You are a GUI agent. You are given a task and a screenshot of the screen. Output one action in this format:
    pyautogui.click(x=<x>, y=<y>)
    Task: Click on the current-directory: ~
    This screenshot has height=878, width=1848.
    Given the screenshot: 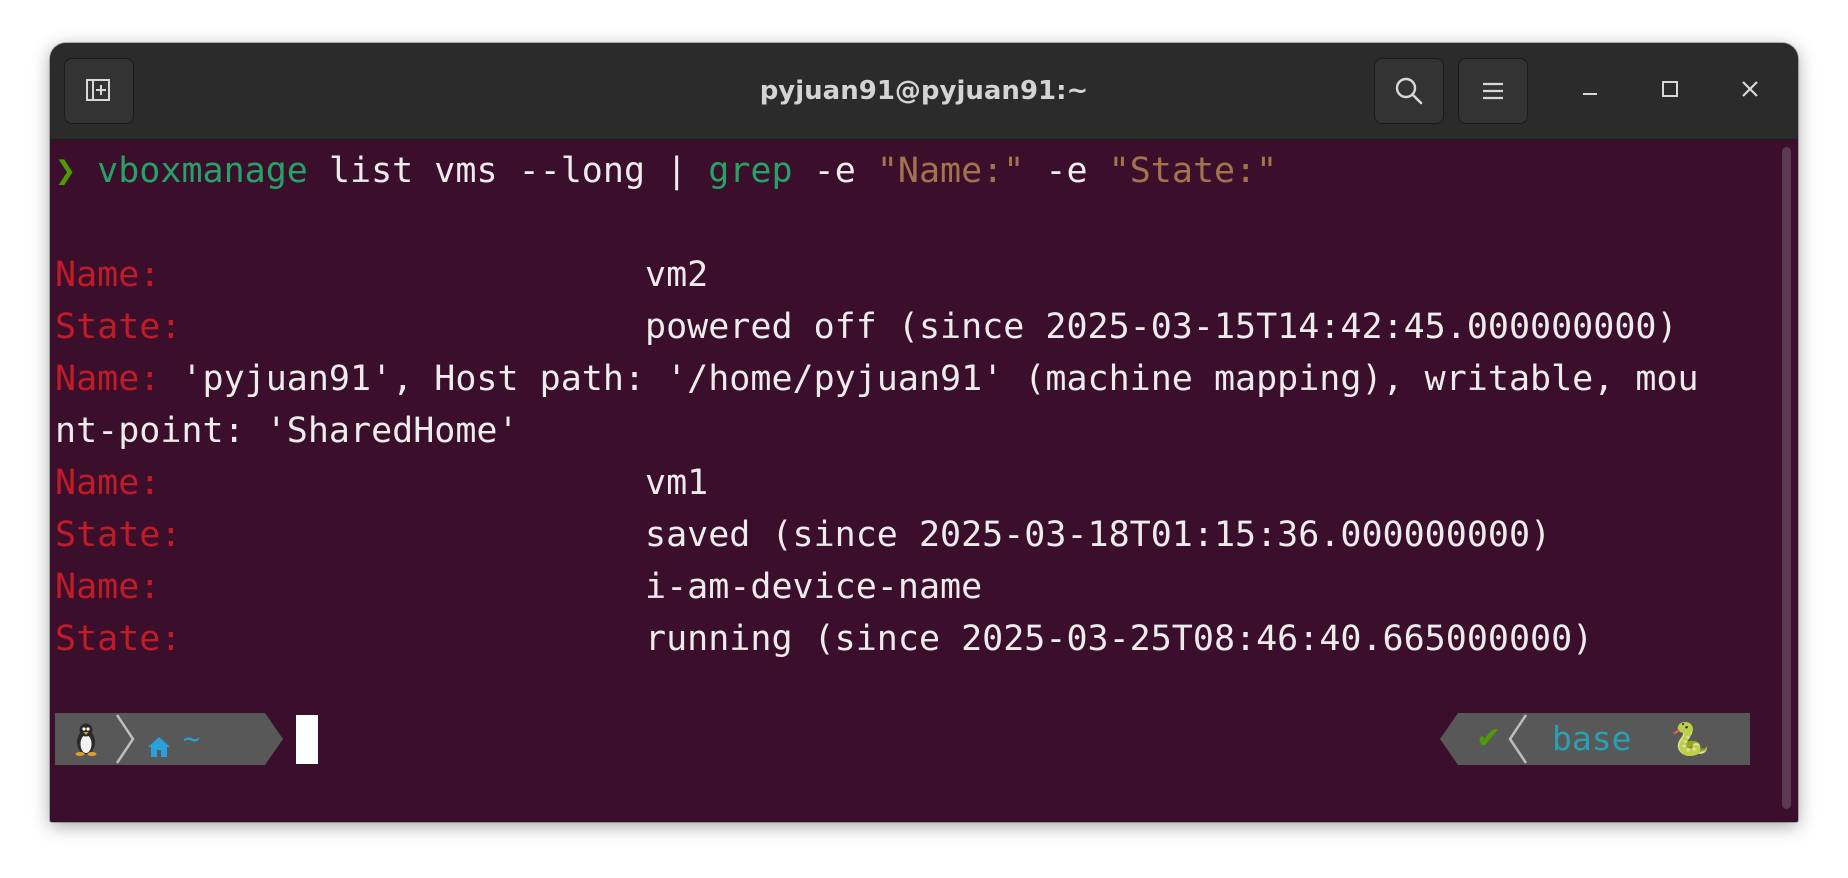 What is the action you would take?
    pyautogui.click(x=191, y=738)
    